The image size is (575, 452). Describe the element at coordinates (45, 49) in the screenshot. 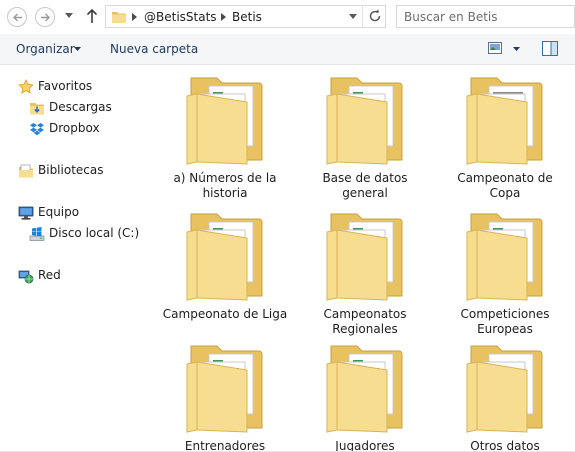

I see `organize-button: Organizar` at that location.